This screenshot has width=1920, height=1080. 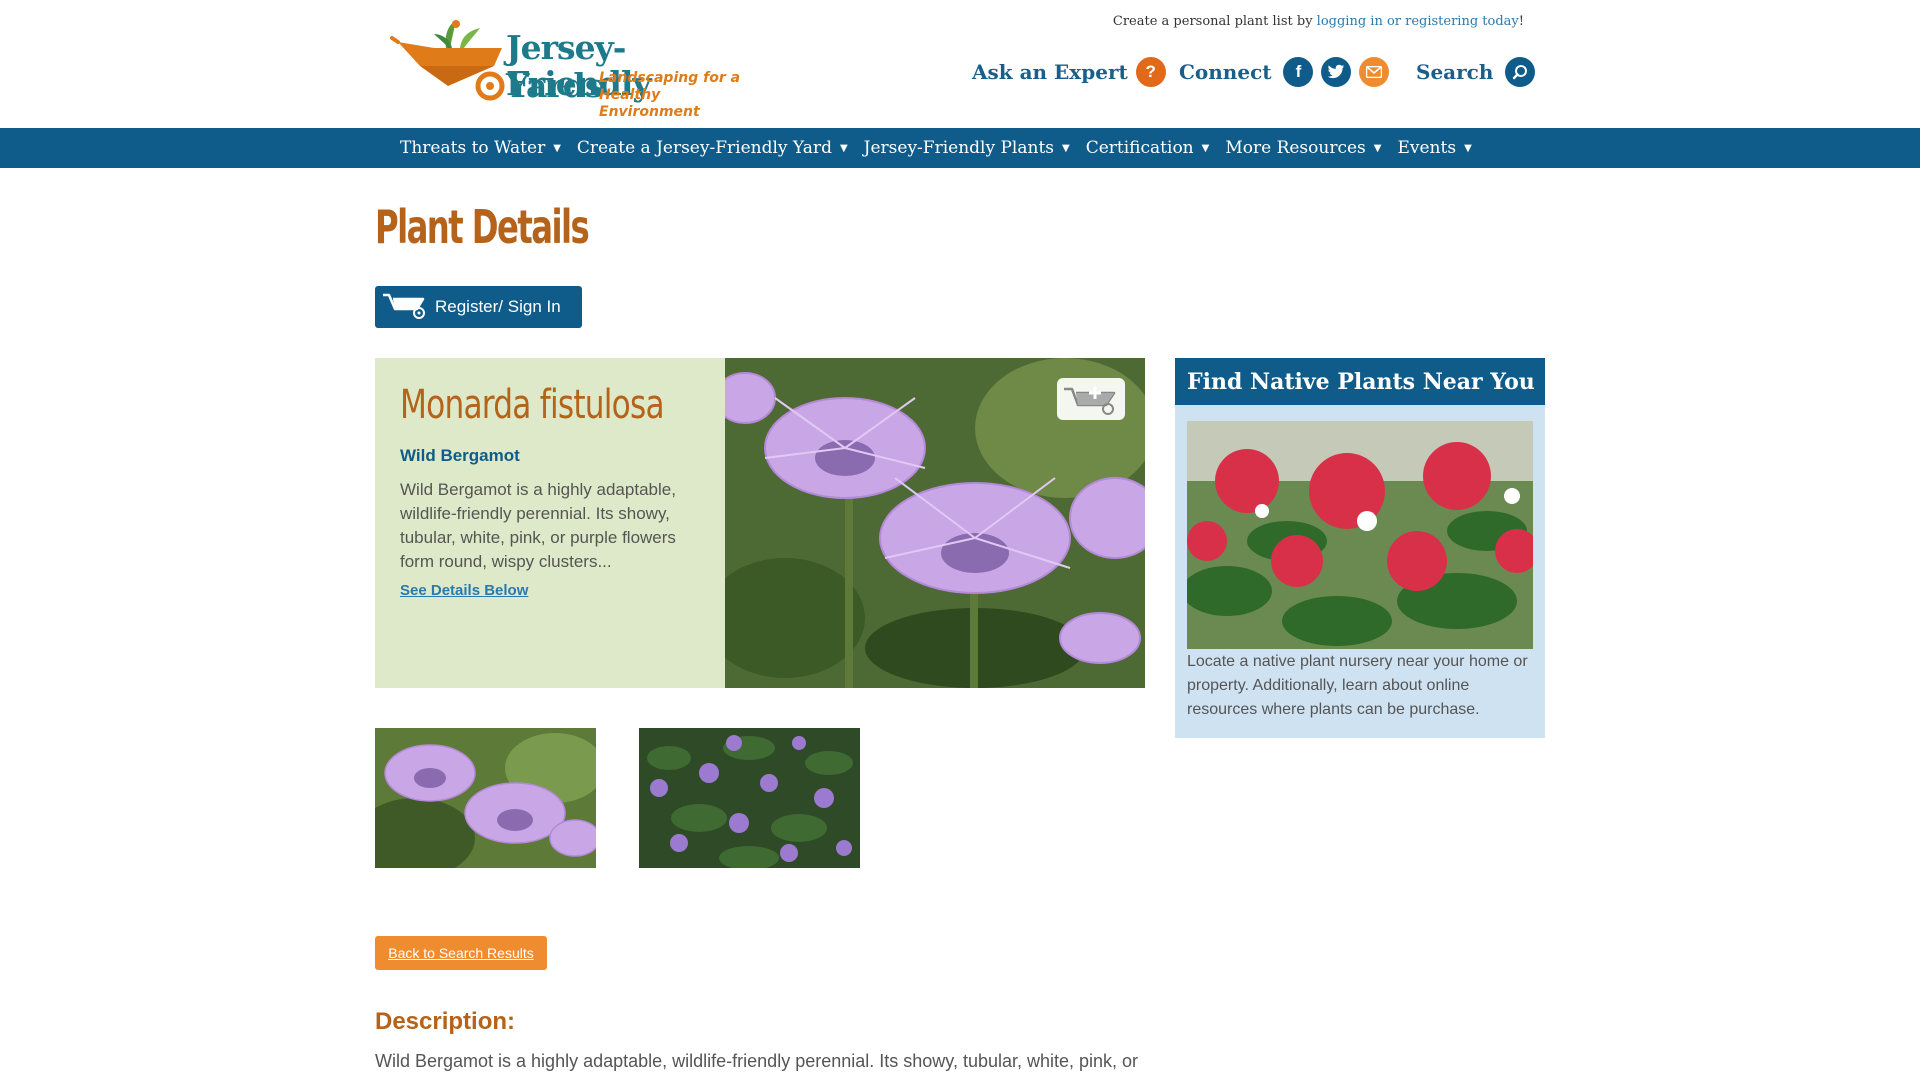 I want to click on nav-item-label: Certification, so click(x=1139, y=148).